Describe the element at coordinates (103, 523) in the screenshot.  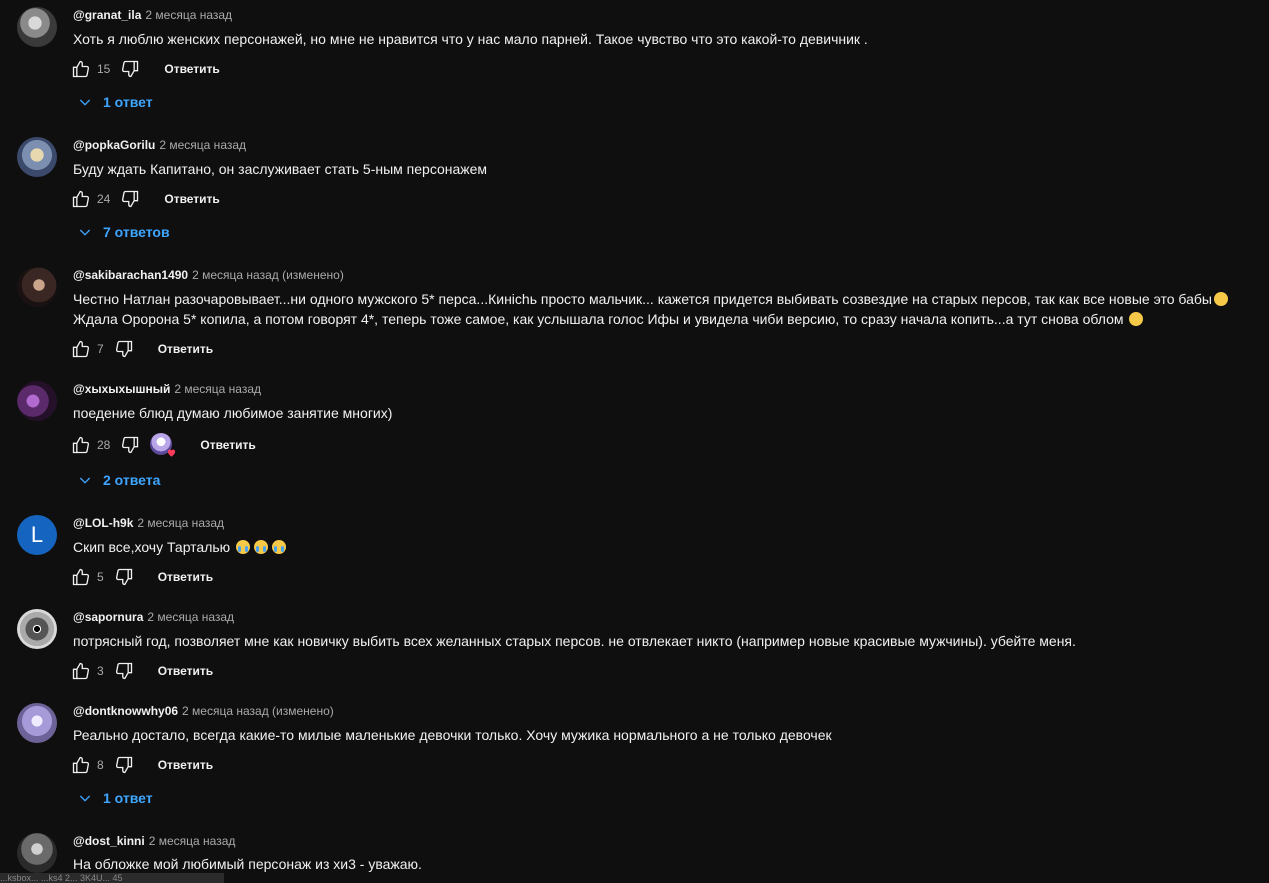
I see `comment-author: @LOL-h9k` at that location.